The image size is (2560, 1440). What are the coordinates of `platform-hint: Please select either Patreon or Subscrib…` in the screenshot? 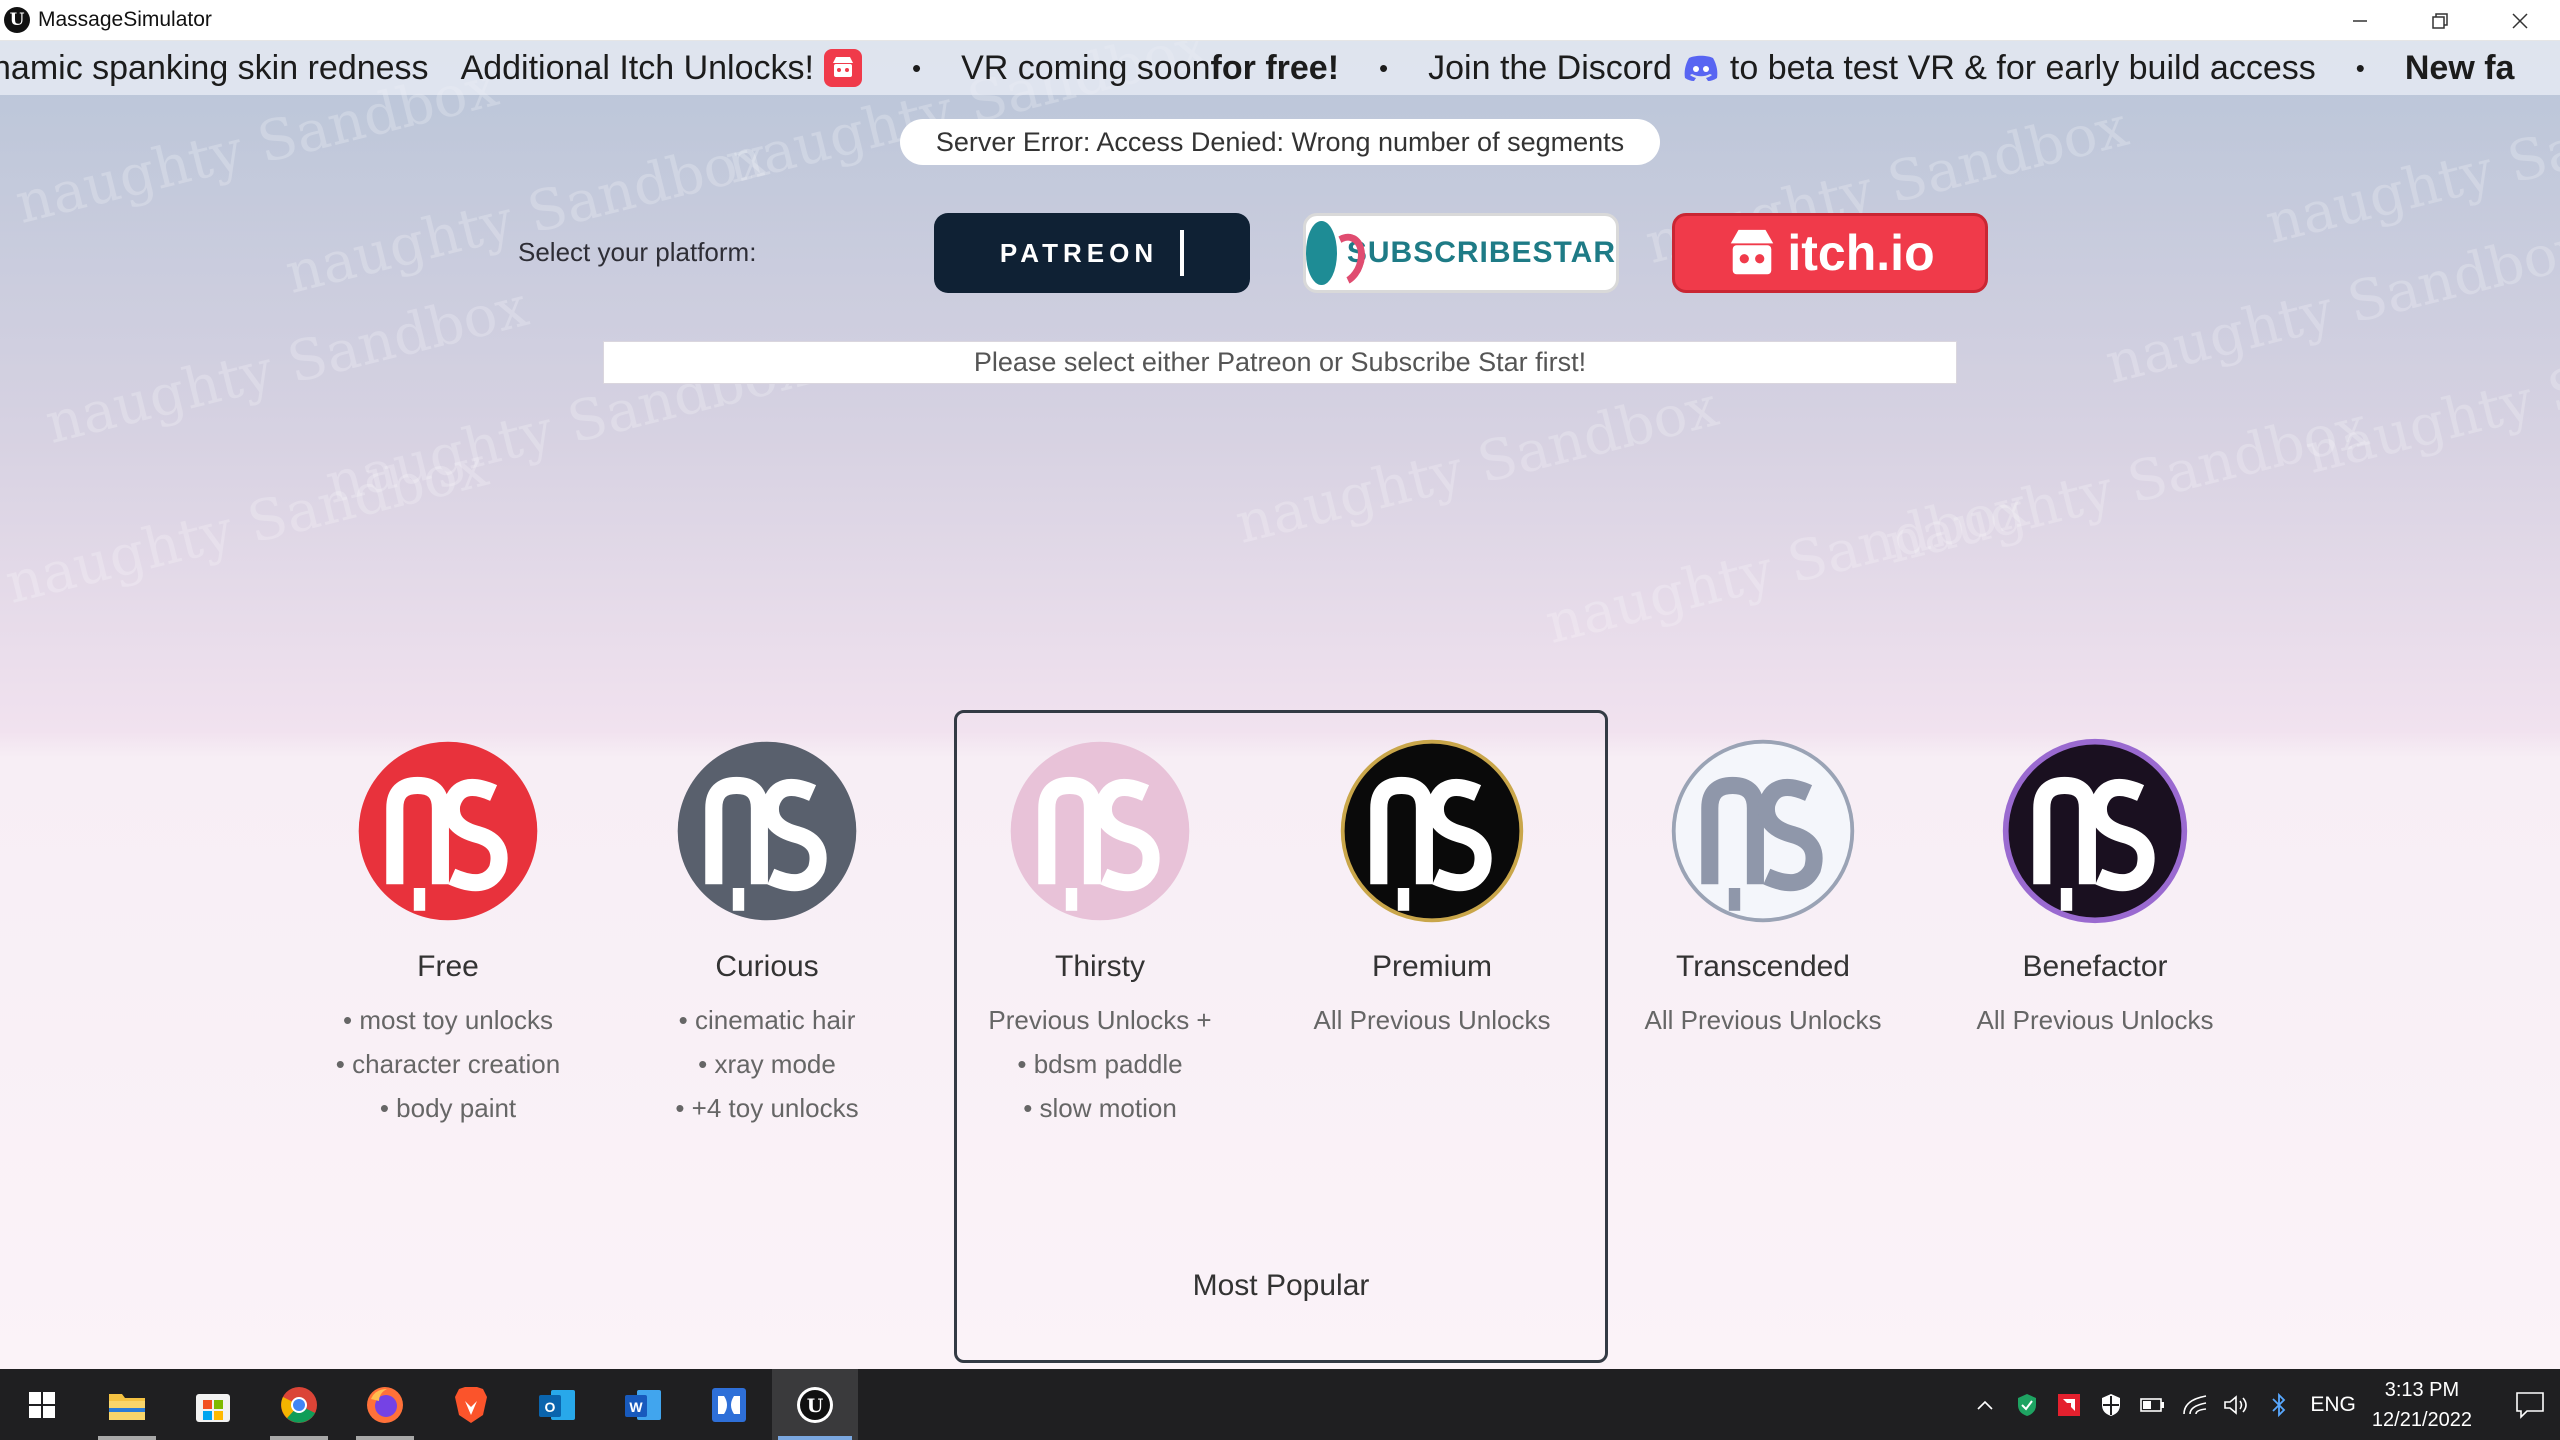 It's located at (1280, 362).